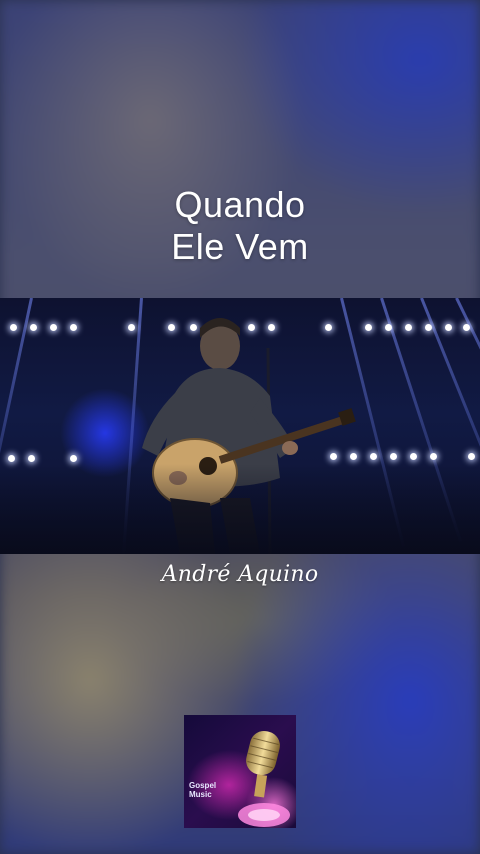 The height and width of the screenshot is (854, 480). I want to click on song-title-line-2: Ele Vem, so click(240, 246).